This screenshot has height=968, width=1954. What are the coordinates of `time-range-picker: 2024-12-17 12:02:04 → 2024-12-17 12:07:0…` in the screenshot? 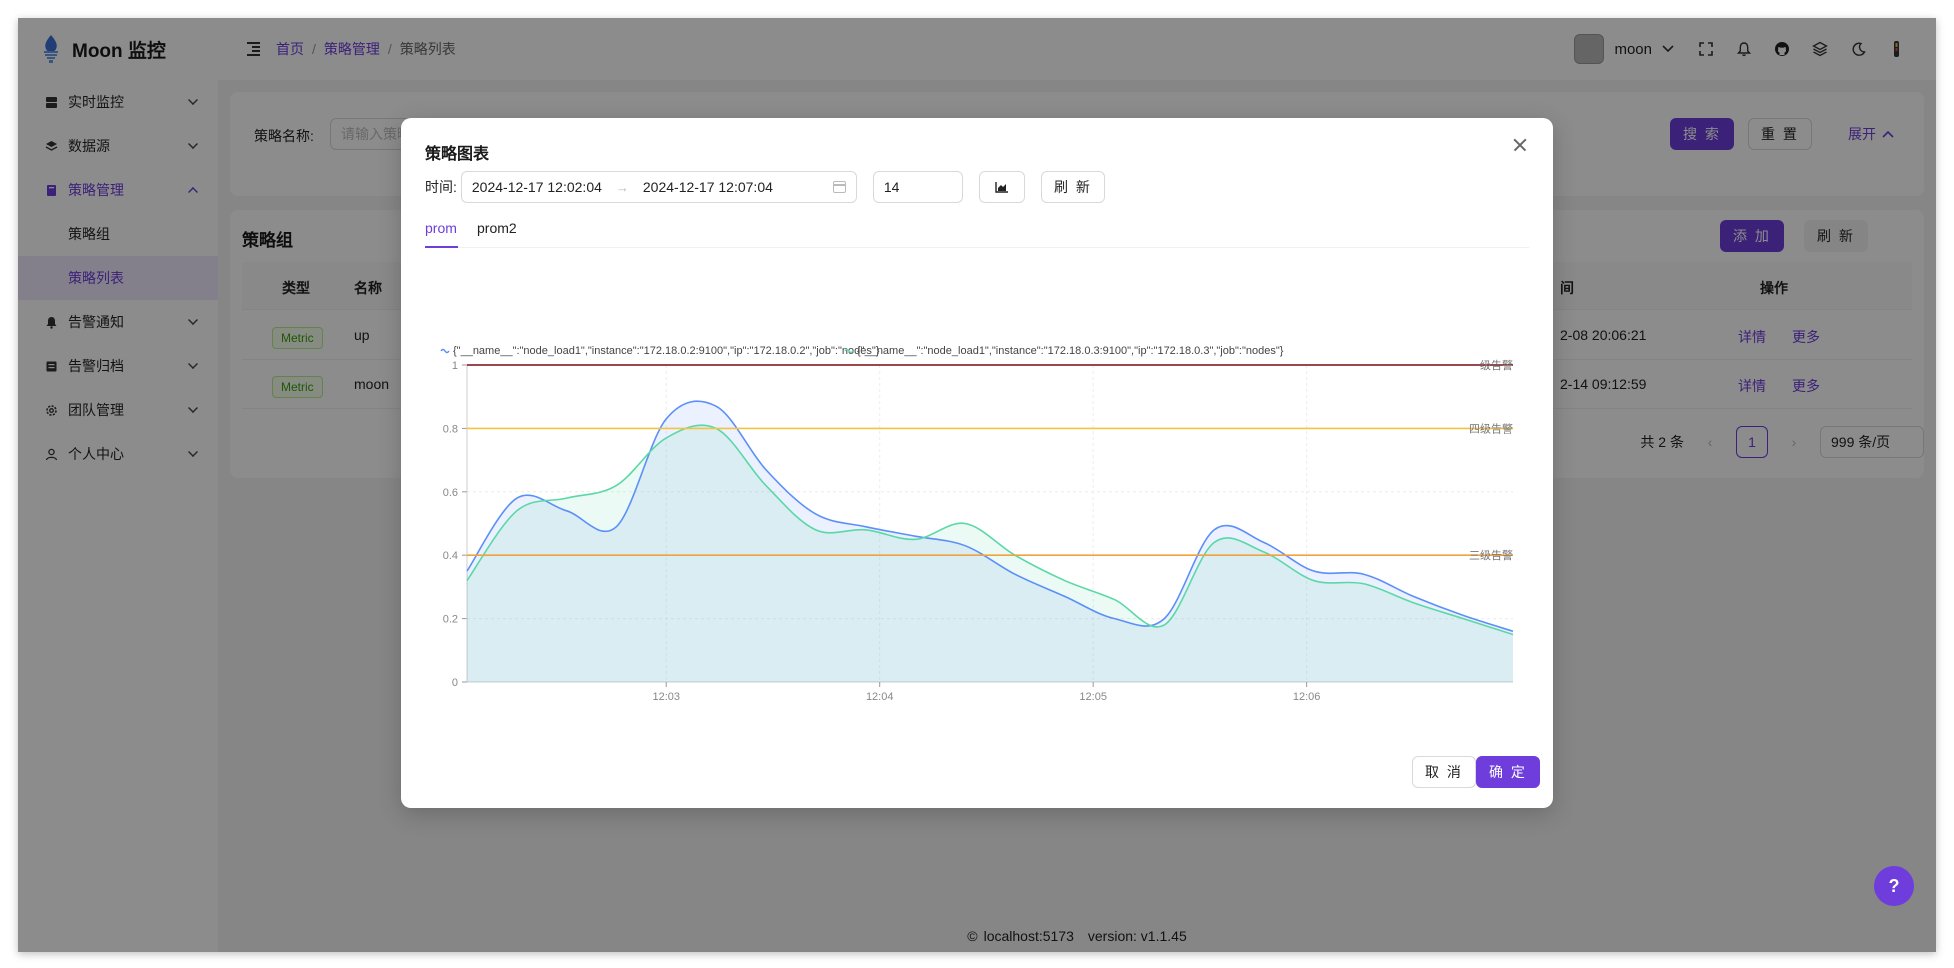 It's located at (658, 187).